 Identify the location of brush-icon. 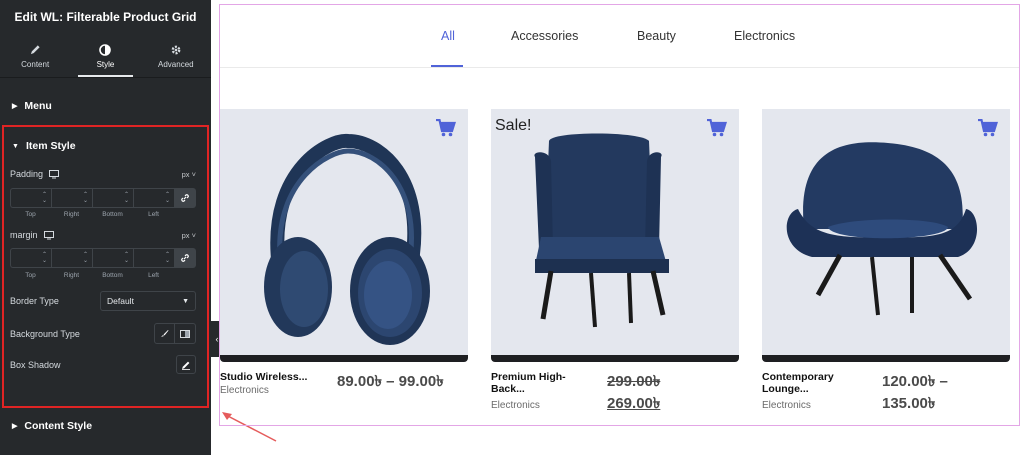
(165, 333).